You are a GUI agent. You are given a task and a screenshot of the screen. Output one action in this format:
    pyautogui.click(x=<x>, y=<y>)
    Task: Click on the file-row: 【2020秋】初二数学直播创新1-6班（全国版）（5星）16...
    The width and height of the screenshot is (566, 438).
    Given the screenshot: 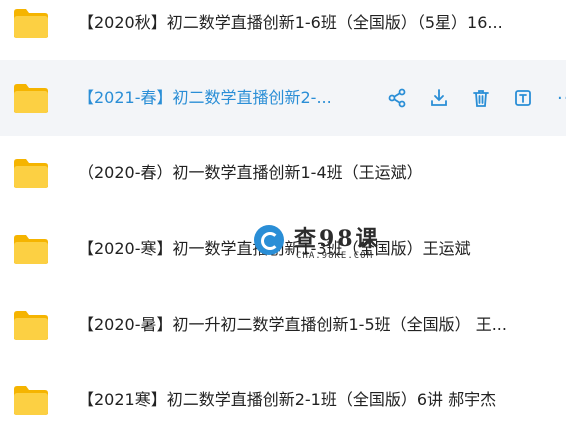 What is the action you would take?
    pyautogui.click(x=283, y=30)
    